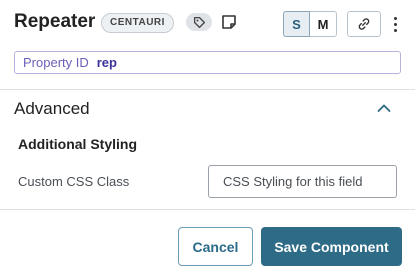 The width and height of the screenshot is (415, 275). I want to click on link-button, so click(364, 24).